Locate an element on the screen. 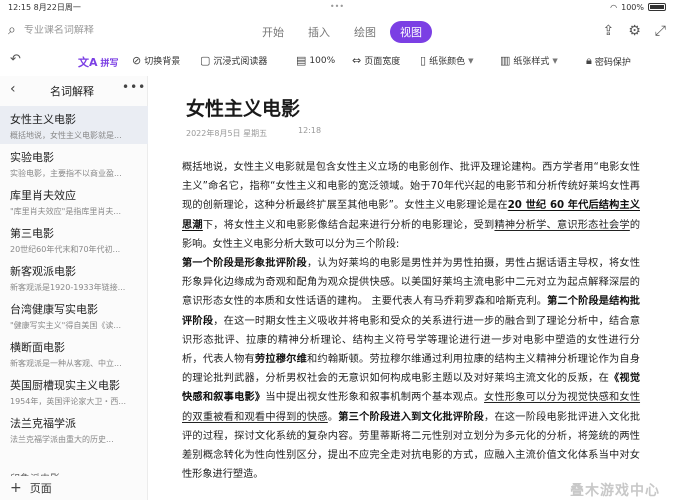 The image size is (674, 500). background-icon: ⊘ is located at coordinates (137, 60).